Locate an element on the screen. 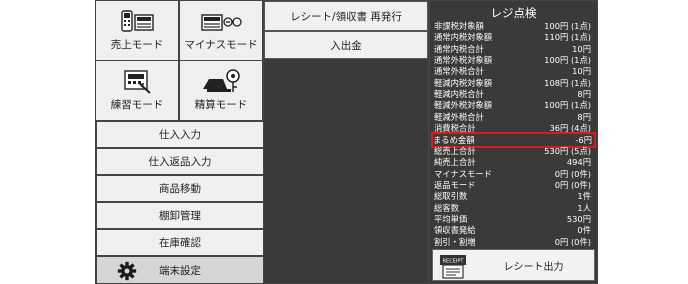 This screenshot has width=688, height=284. product-transfer-button: 商品移動 is located at coordinates (180, 188).